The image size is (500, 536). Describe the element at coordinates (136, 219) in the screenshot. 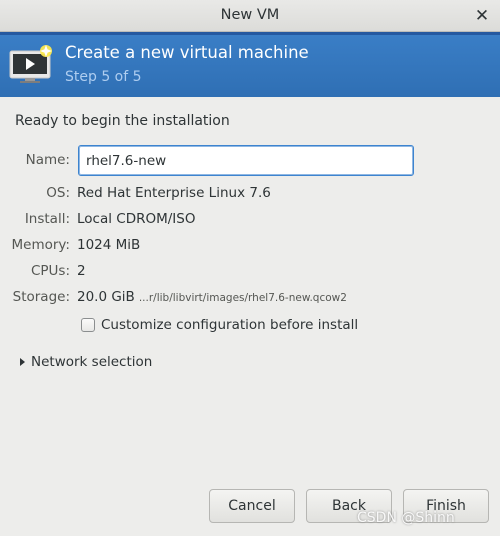

I see `install-value: Local CDROM/ISO` at that location.